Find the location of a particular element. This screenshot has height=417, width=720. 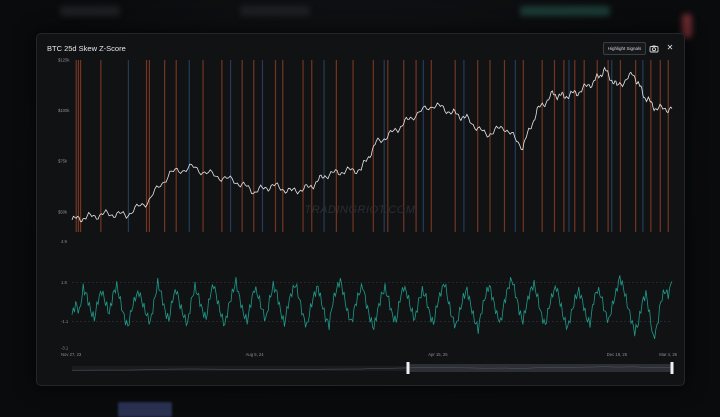

zscore-tick-label: 1.8 is located at coordinates (64, 282).